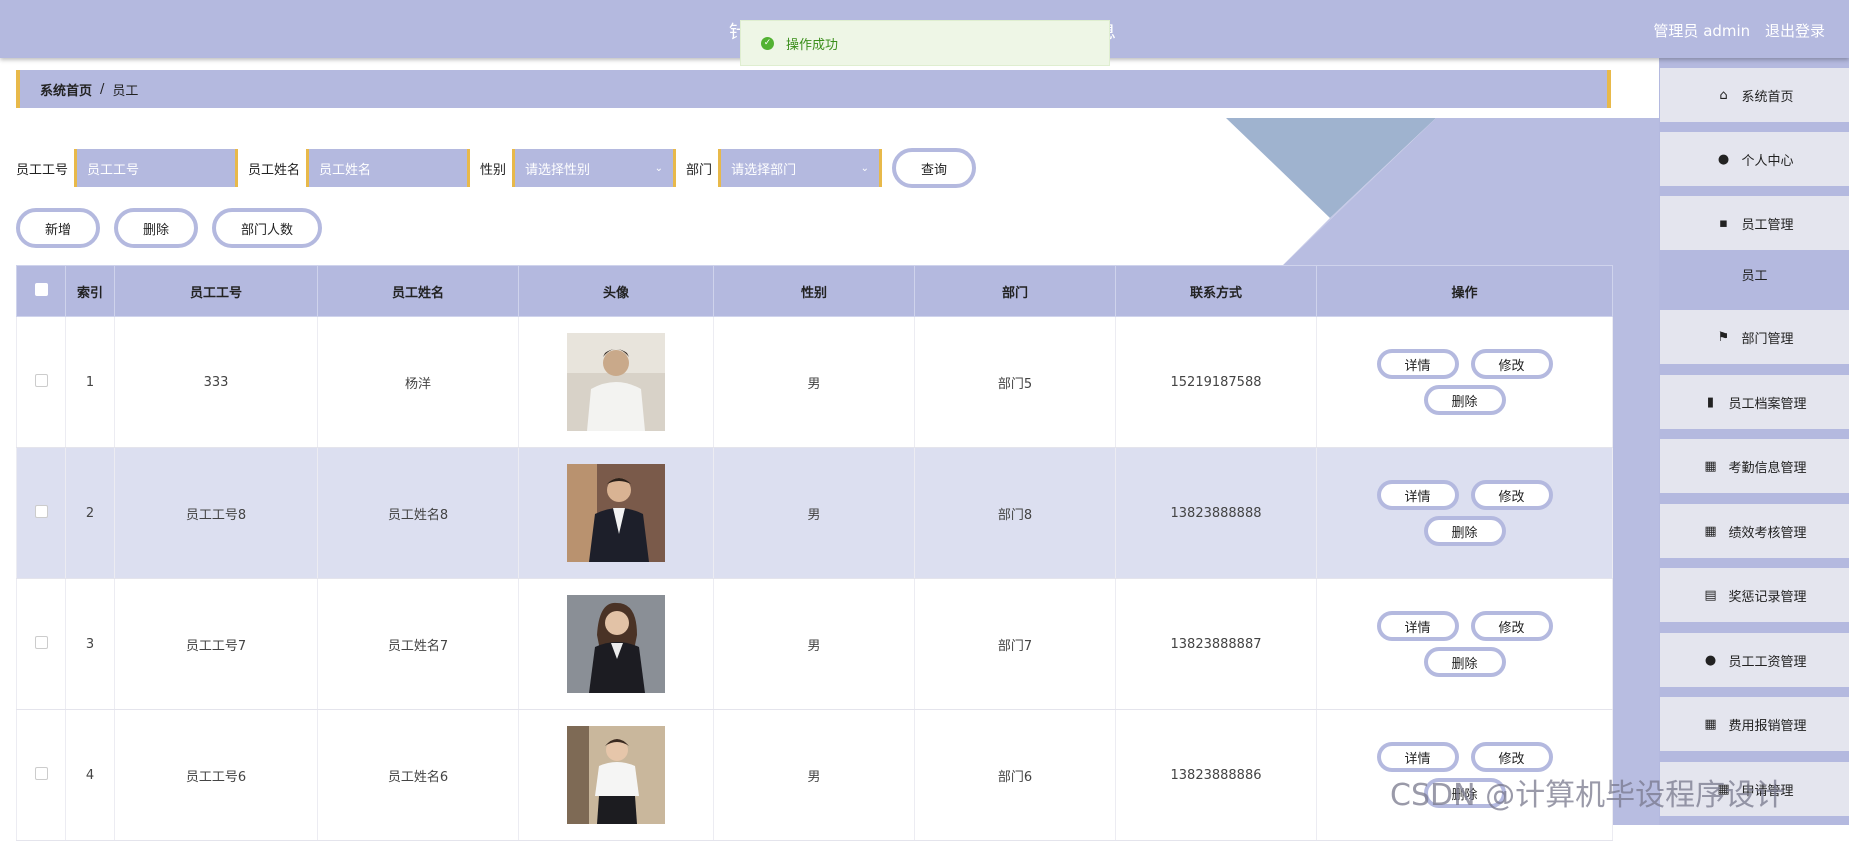  What do you see at coordinates (1767, 662) in the screenshot?
I see `sidebar-item-label: 员工工资管理` at bounding box center [1767, 662].